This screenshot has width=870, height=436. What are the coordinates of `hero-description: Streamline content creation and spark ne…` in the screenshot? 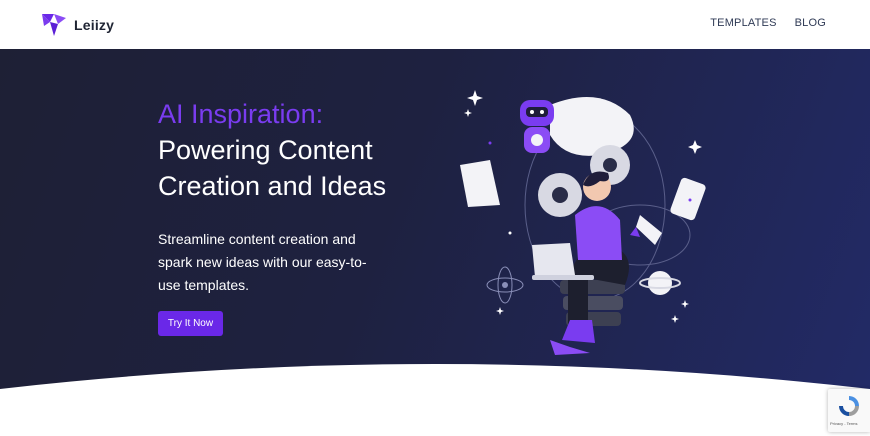 It's located at (262, 262).